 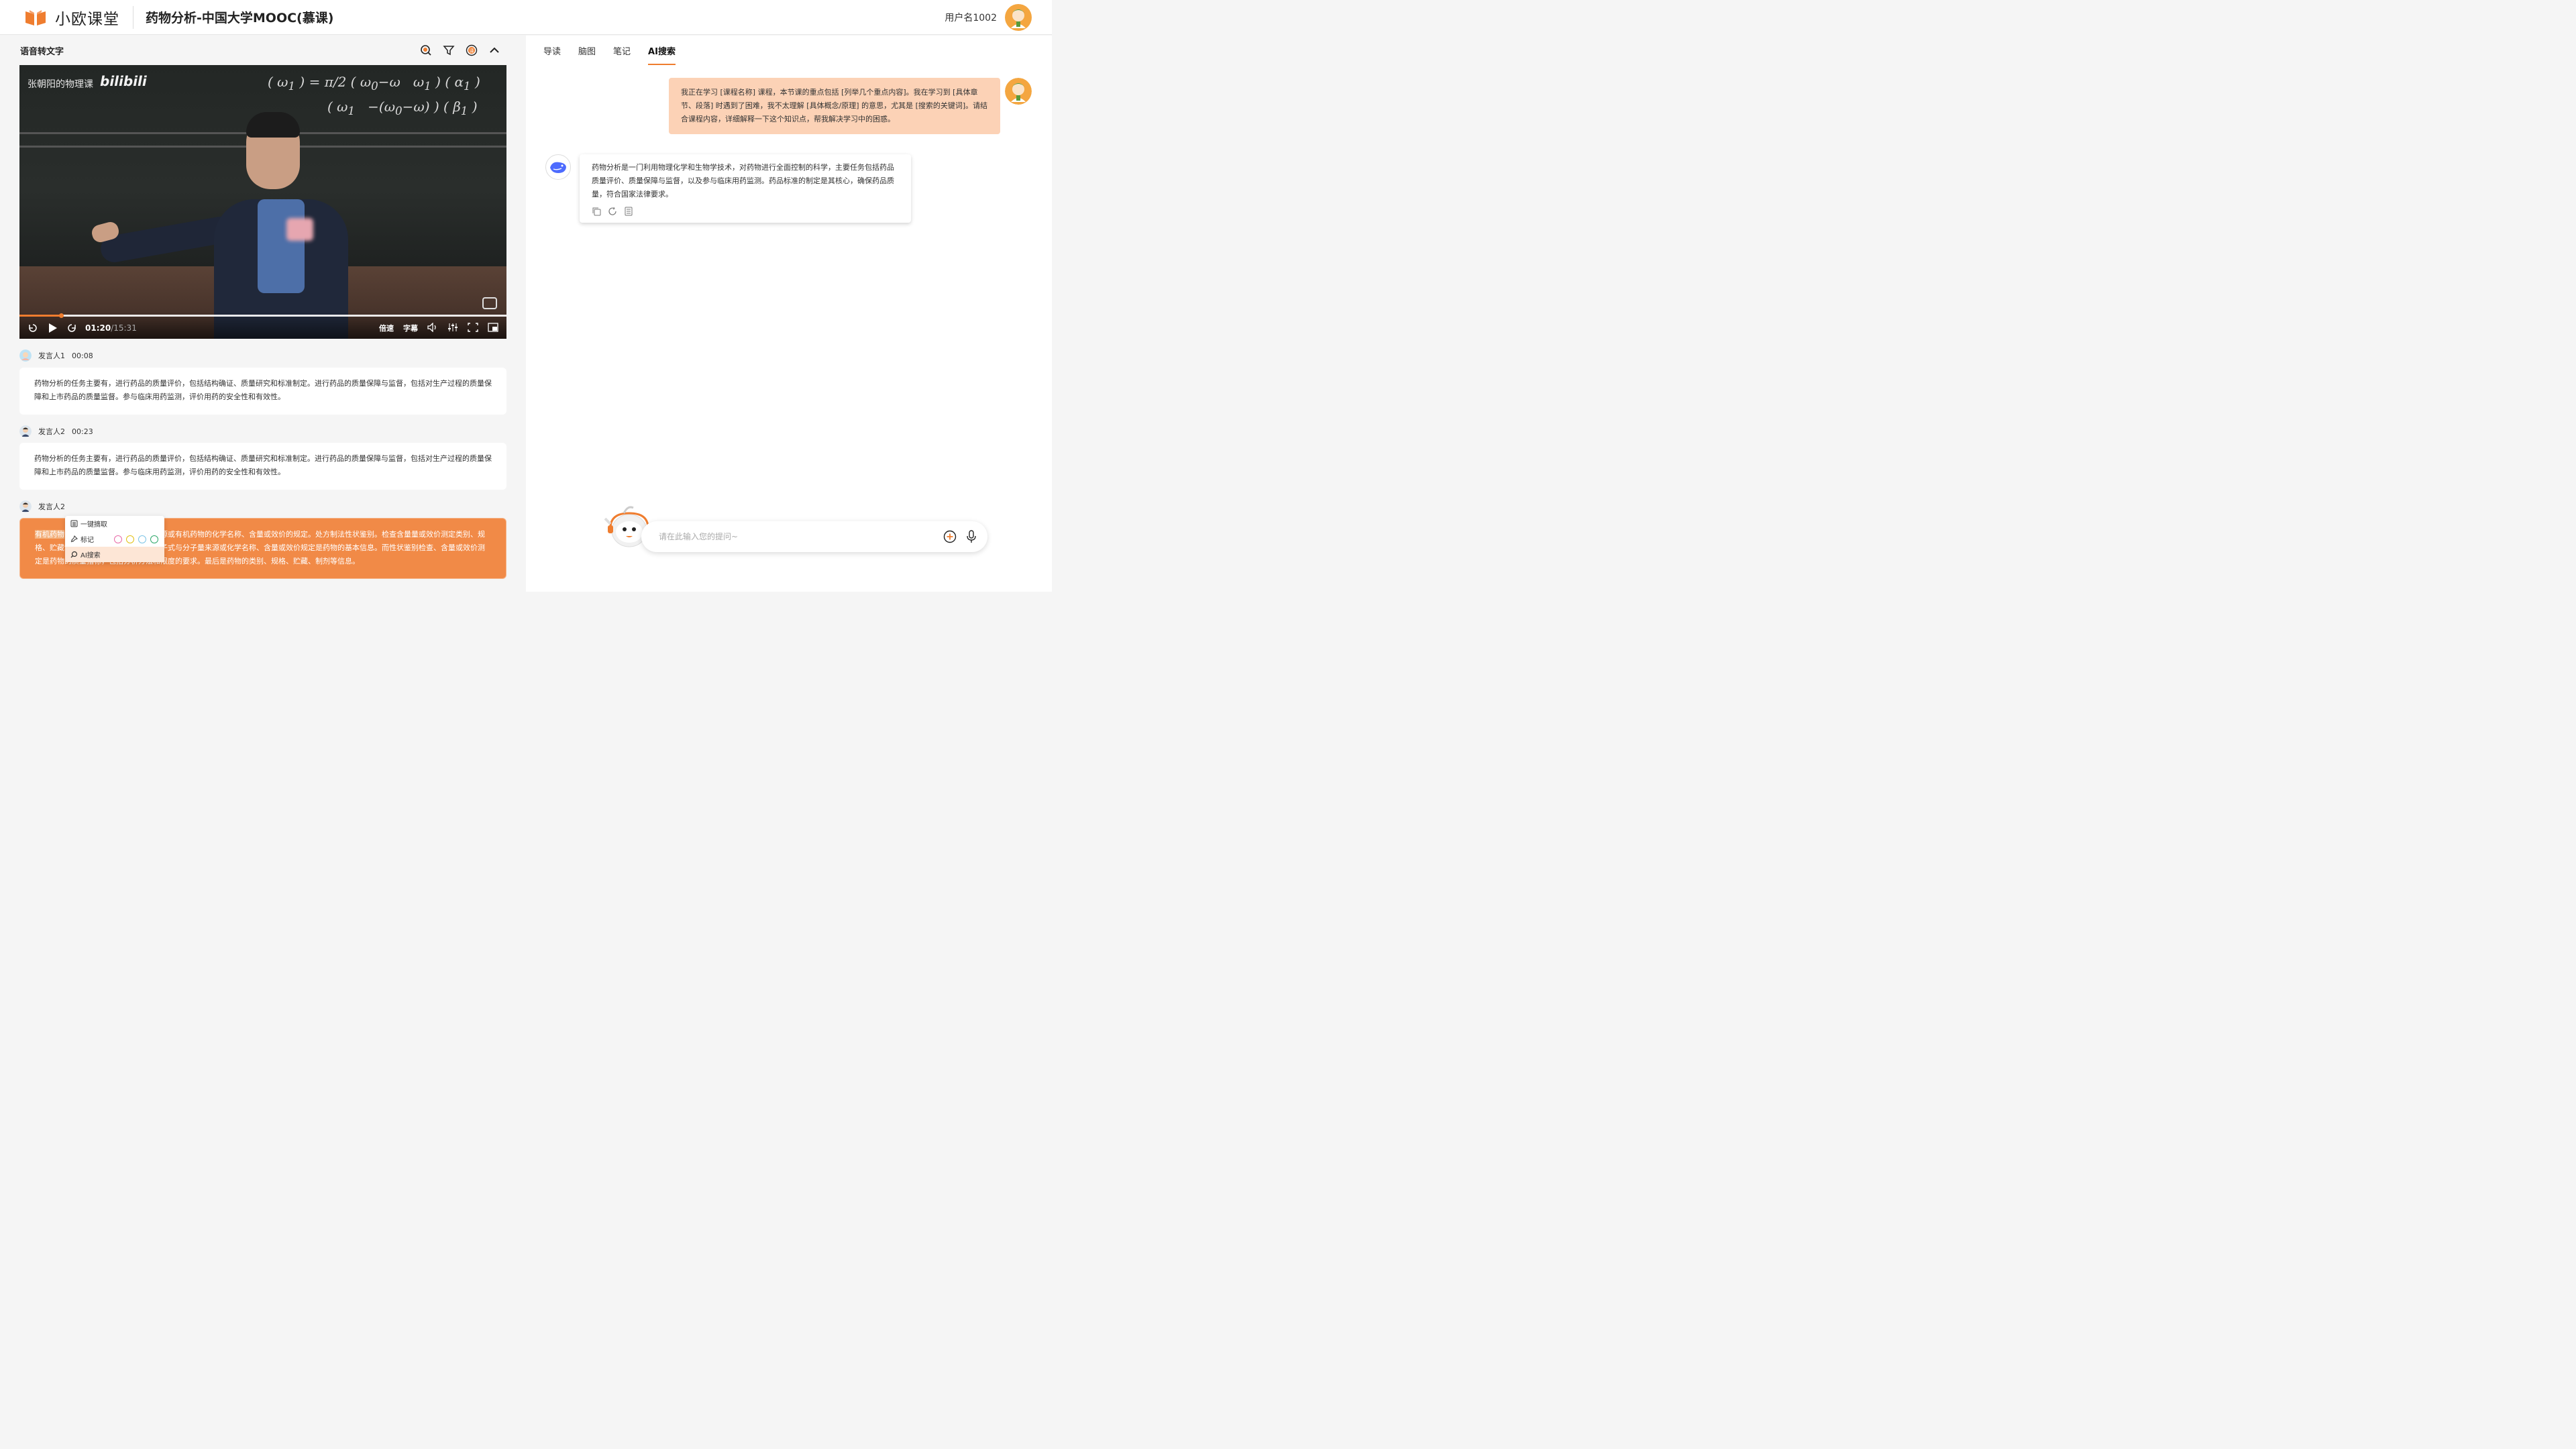 I want to click on book-logo-icon, so click(x=35, y=17).